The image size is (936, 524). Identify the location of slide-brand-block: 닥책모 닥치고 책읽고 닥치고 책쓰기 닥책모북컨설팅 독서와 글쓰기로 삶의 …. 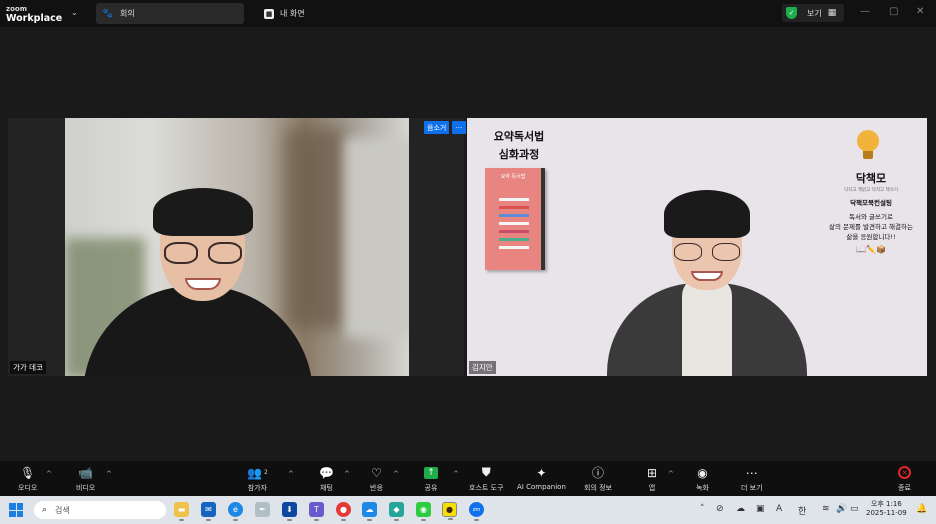
(871, 212).